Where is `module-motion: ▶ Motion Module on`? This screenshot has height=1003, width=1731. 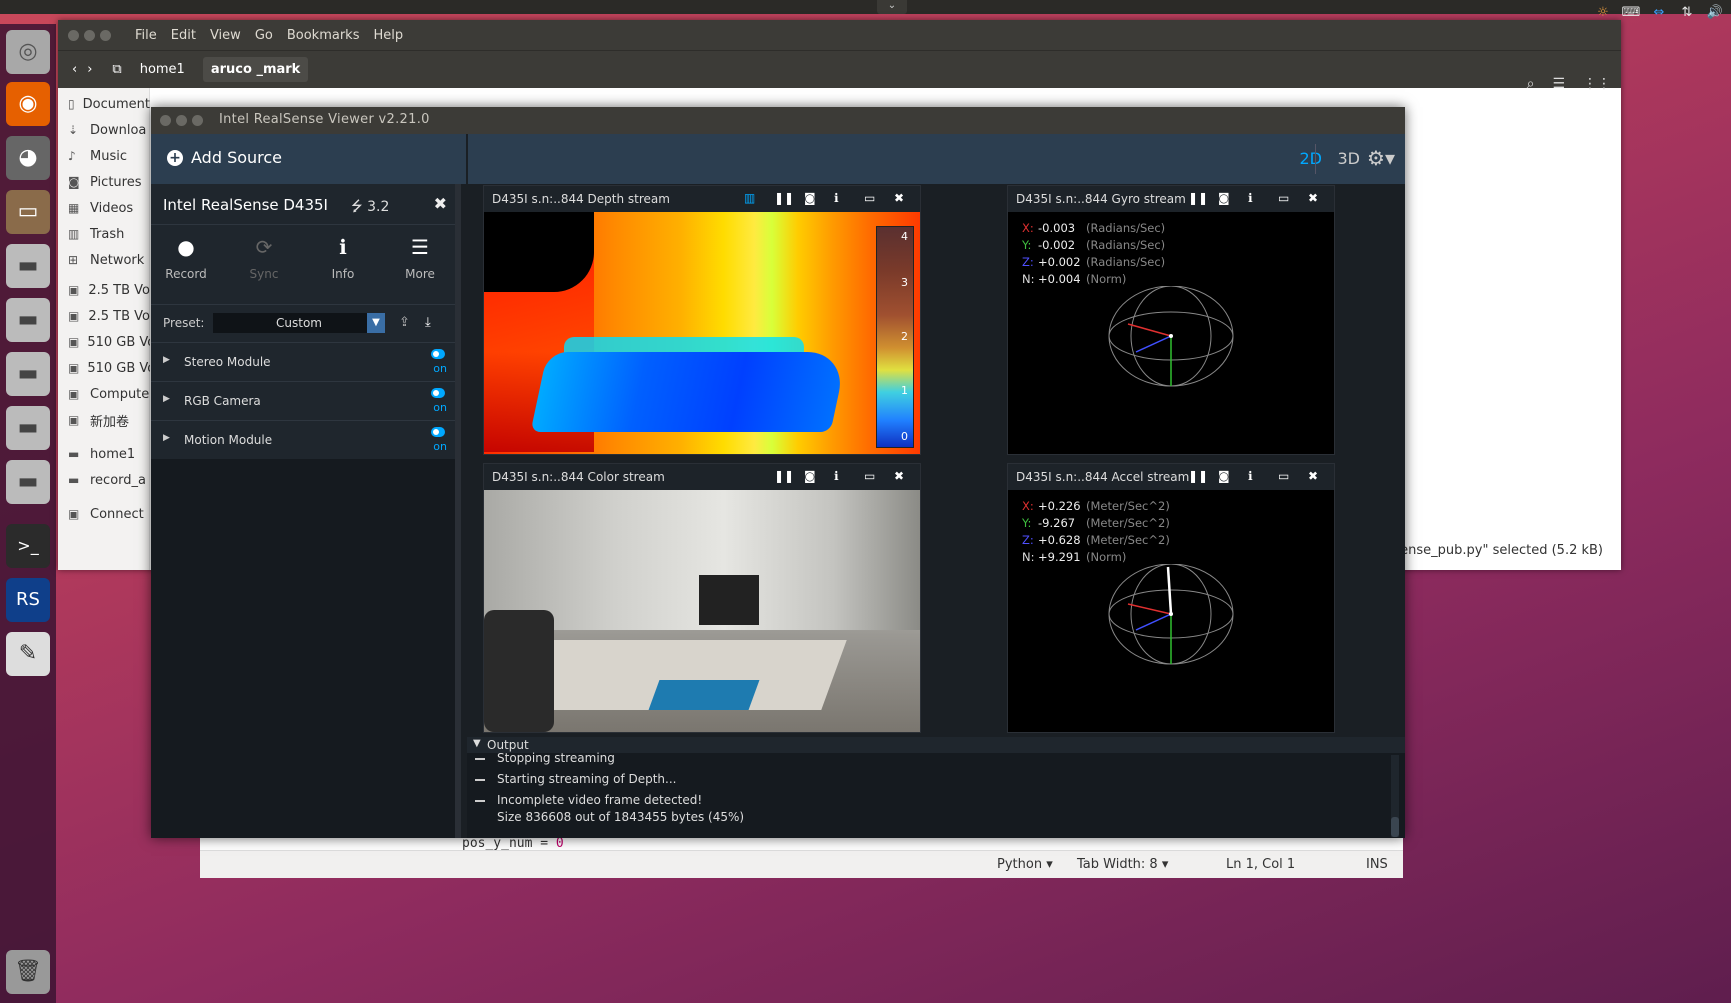 module-motion: ▶ Motion Module on is located at coordinates (303, 439).